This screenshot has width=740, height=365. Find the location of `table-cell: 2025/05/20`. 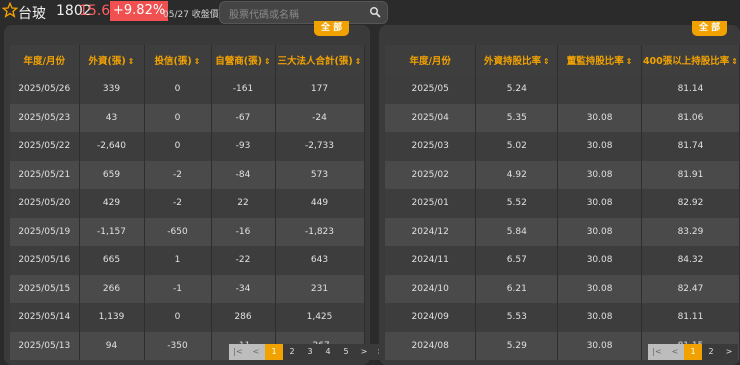

table-cell: 2025/05/20 is located at coordinates (45, 203).